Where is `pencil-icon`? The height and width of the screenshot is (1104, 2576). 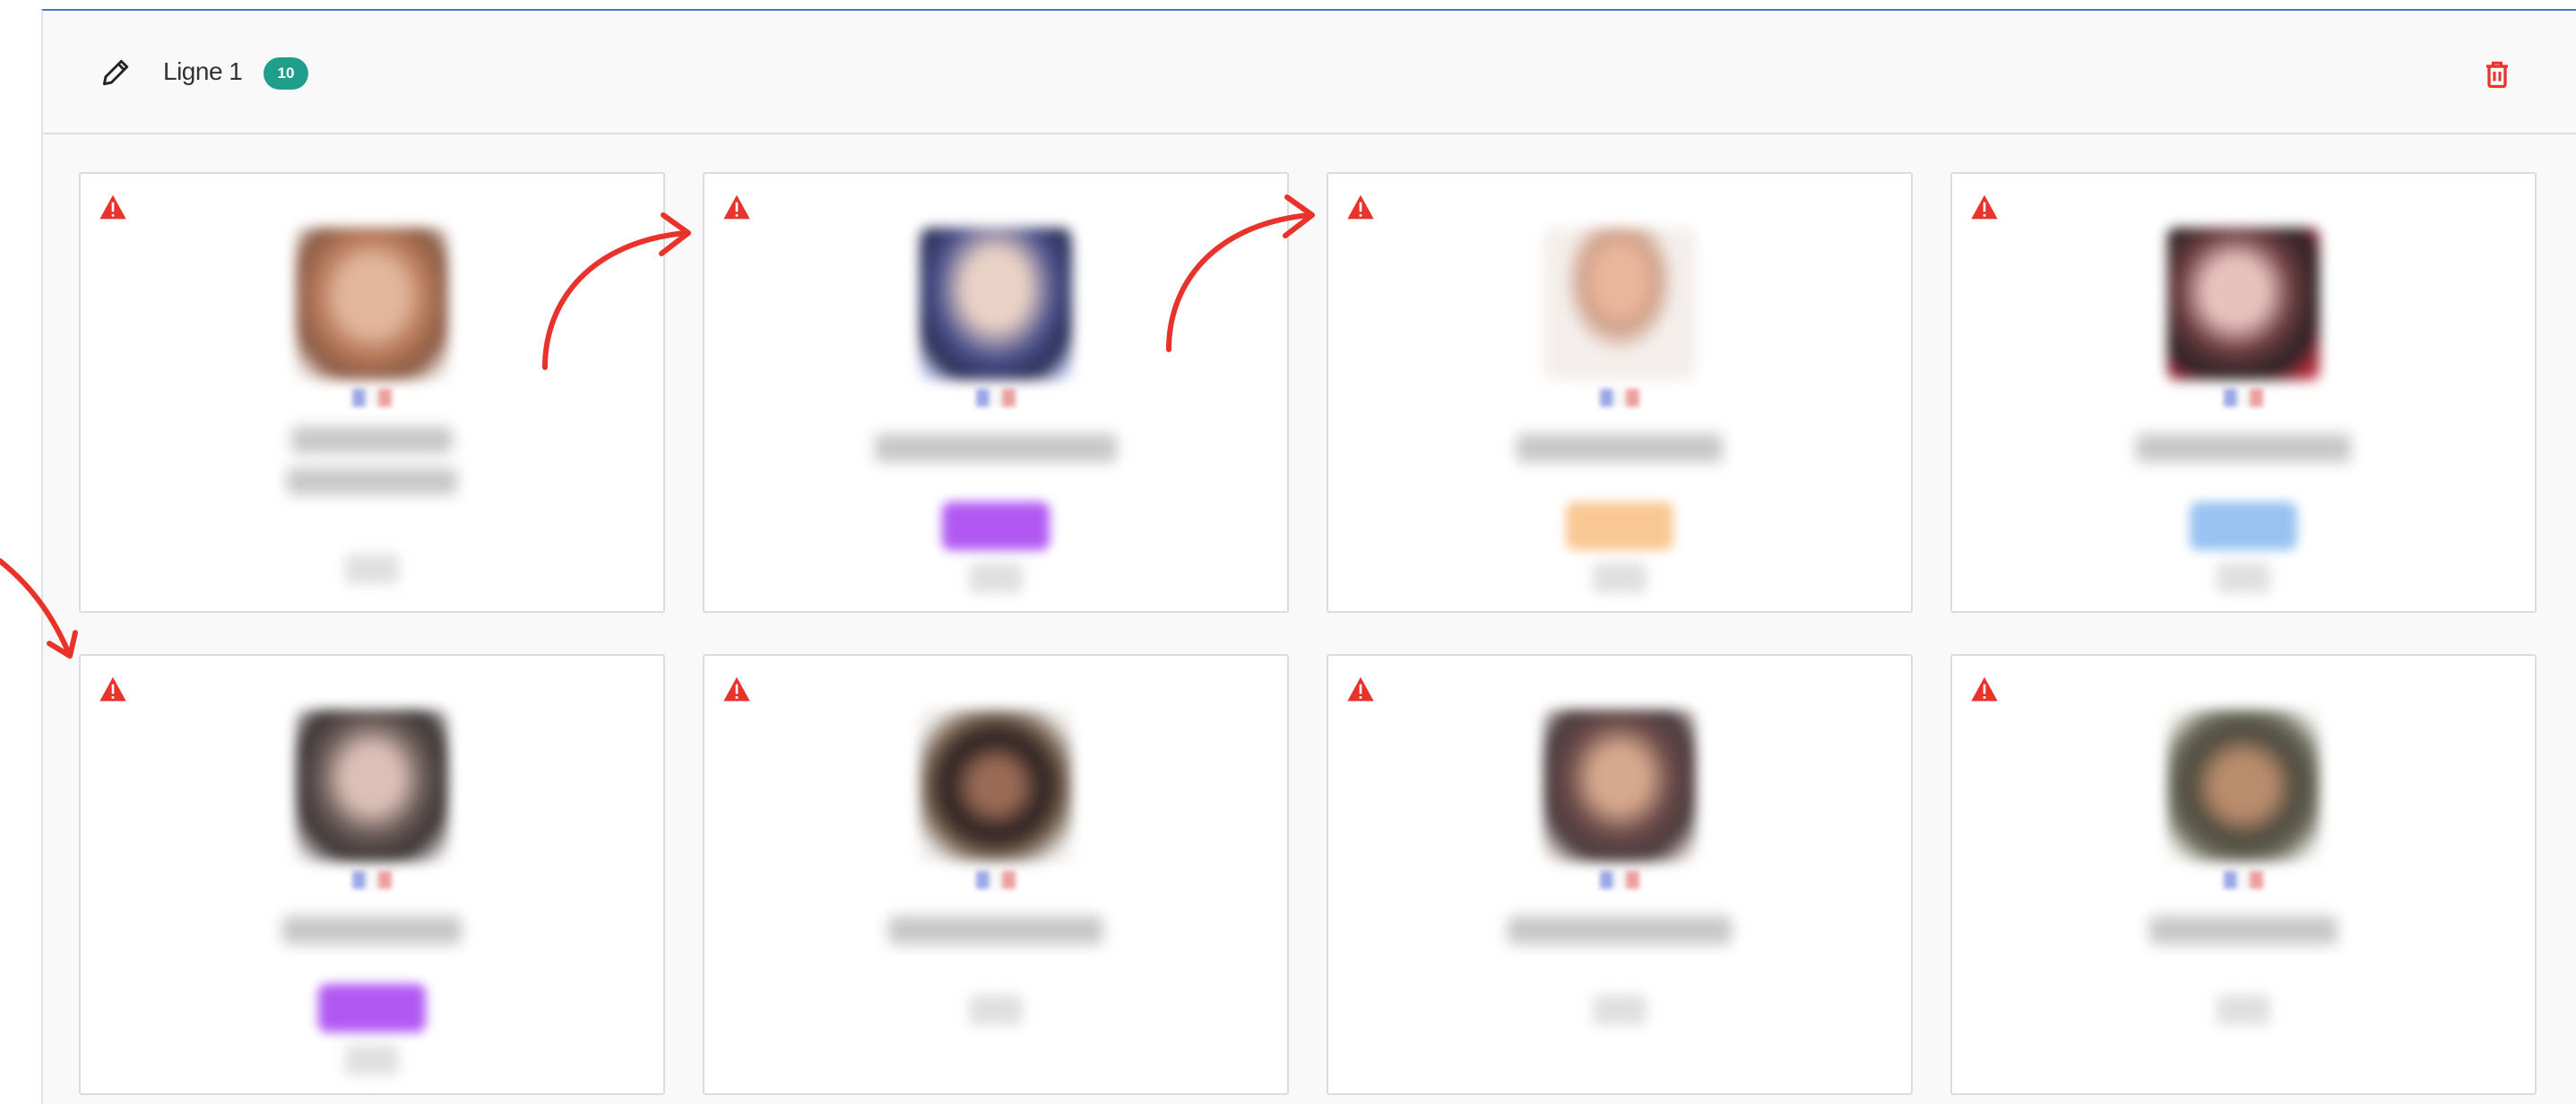 pencil-icon is located at coordinates (116, 73).